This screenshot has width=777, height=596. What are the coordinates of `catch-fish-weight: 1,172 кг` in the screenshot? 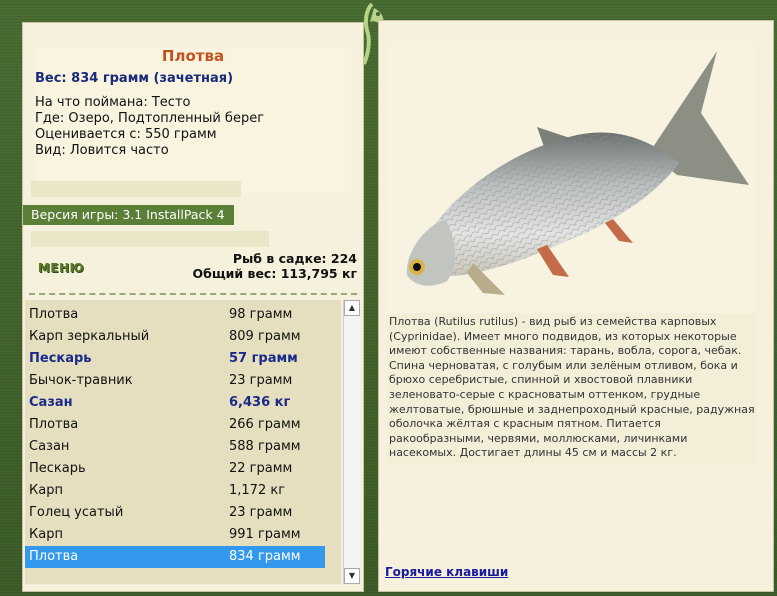 It's located at (257, 490).